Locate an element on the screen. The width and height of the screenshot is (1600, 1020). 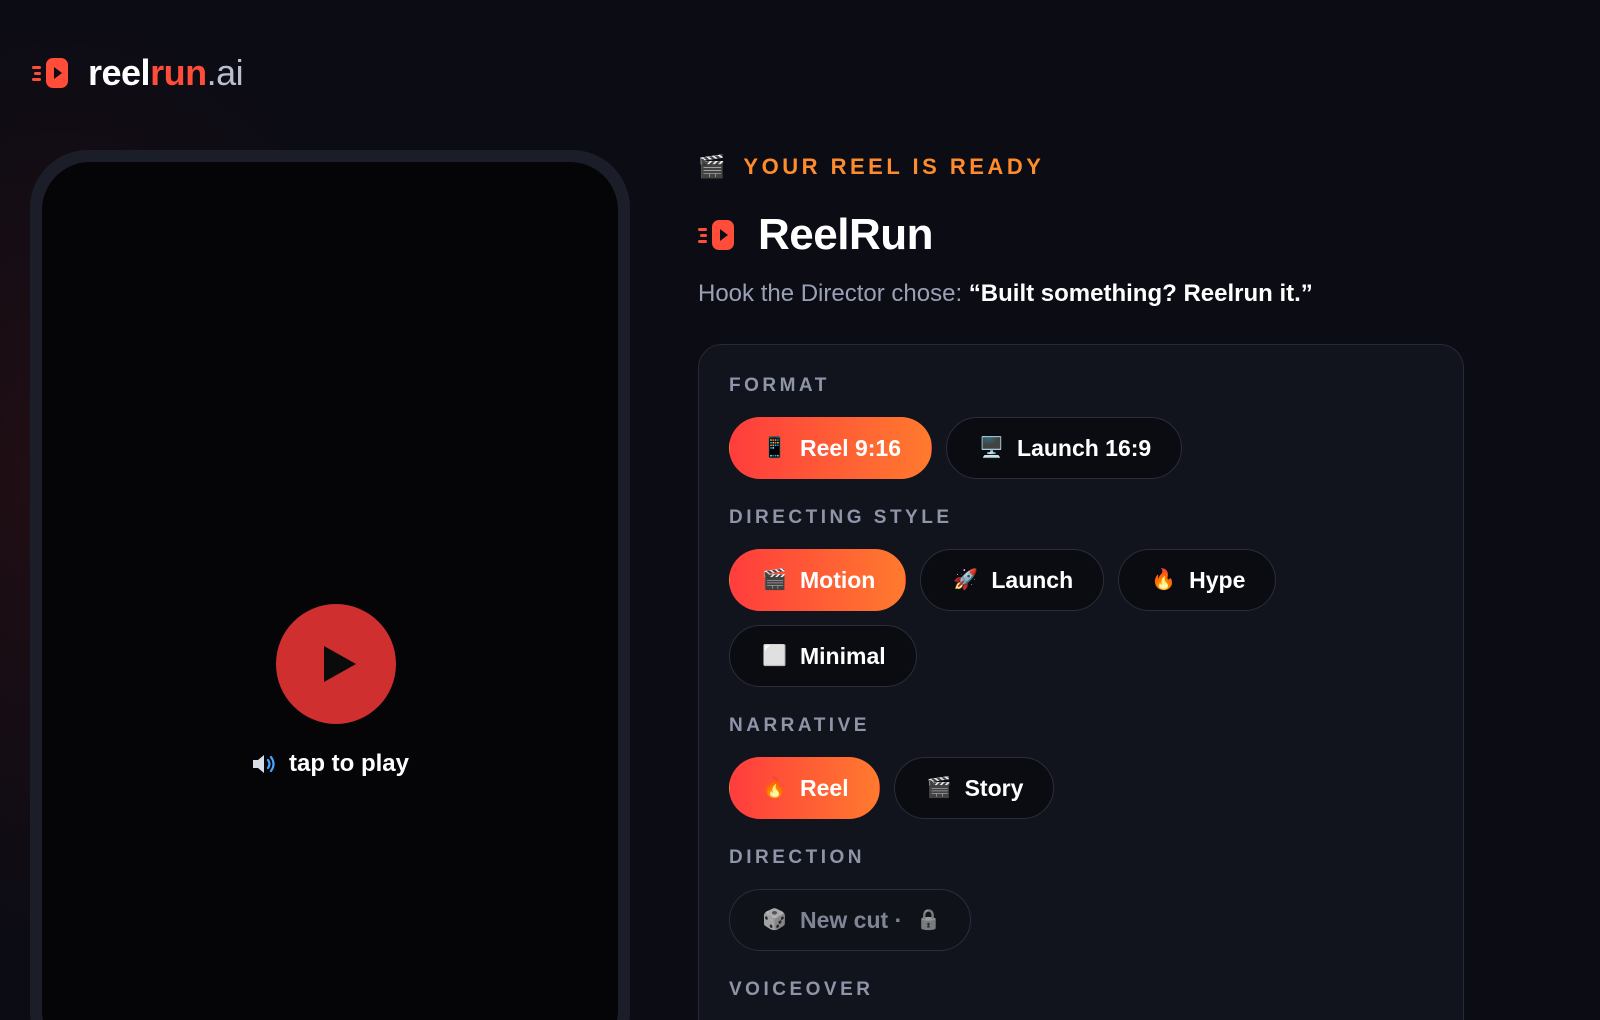
reel-title-row: ReelRun is located at coordinates (815, 235).